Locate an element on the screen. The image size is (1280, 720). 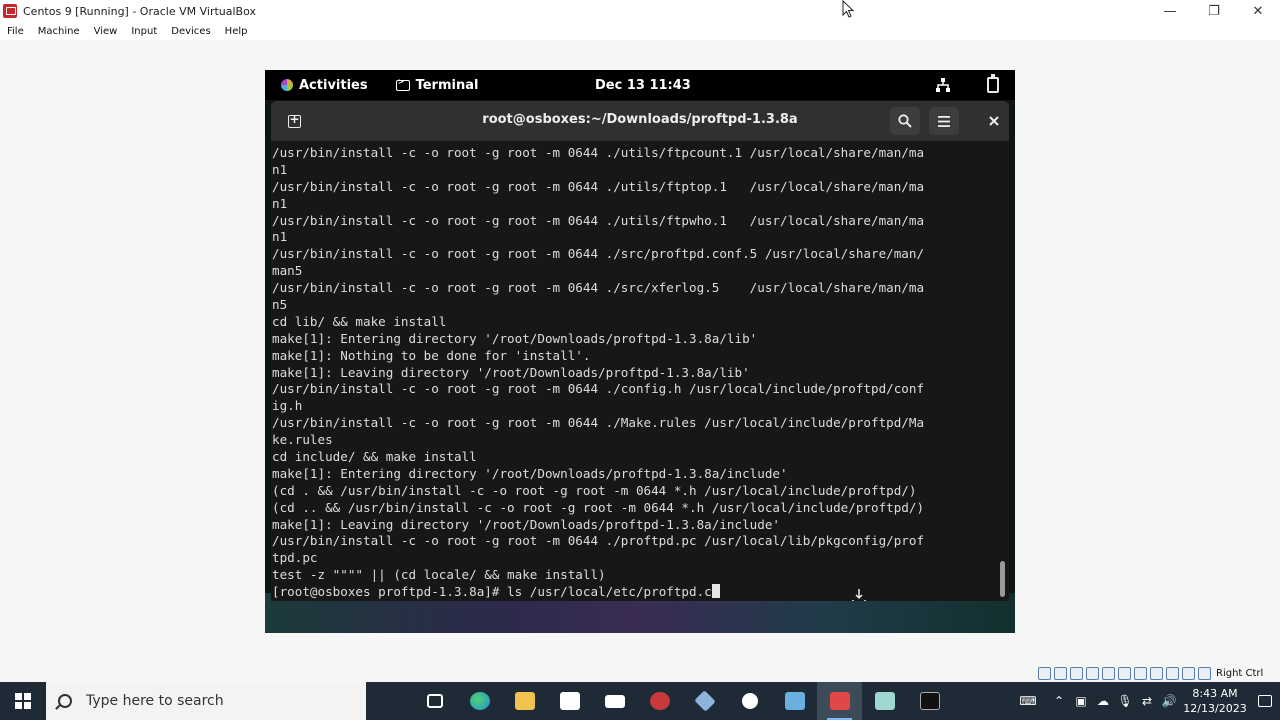
typed-command: ls /usr/local/etc/proftpd.c is located at coordinates (609, 591).